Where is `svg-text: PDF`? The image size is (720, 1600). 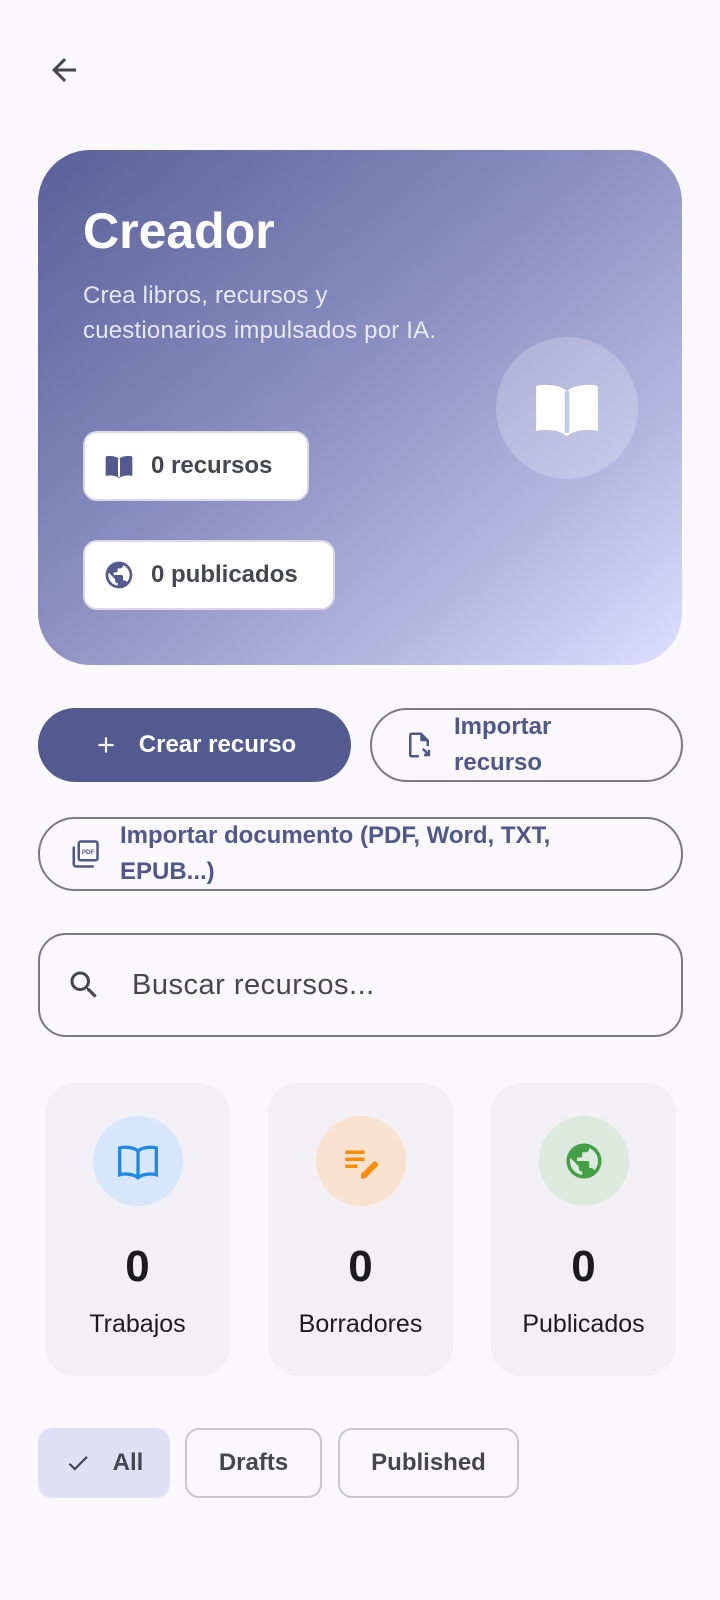 svg-text: PDF is located at coordinates (88, 852).